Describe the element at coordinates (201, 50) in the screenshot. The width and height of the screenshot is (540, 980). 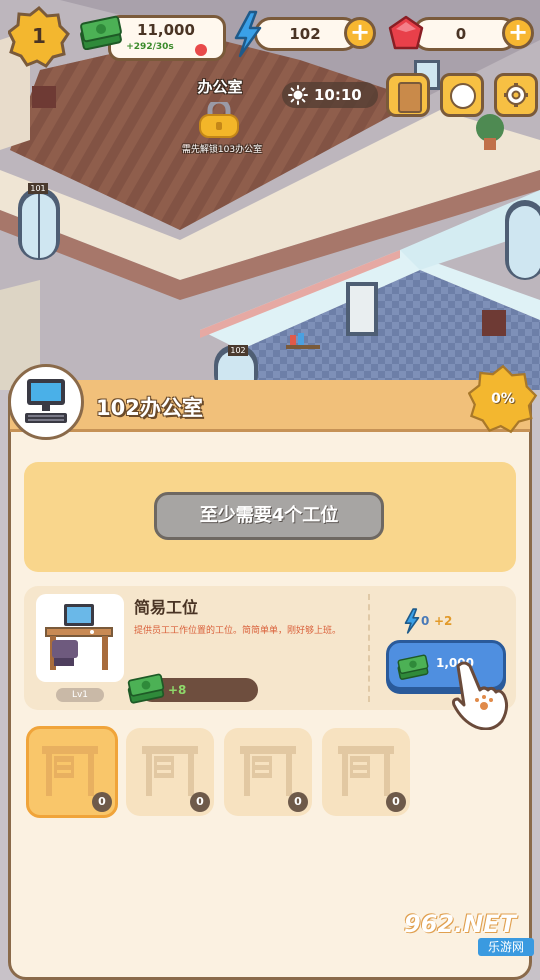
I see `cash-boost-dot` at that location.